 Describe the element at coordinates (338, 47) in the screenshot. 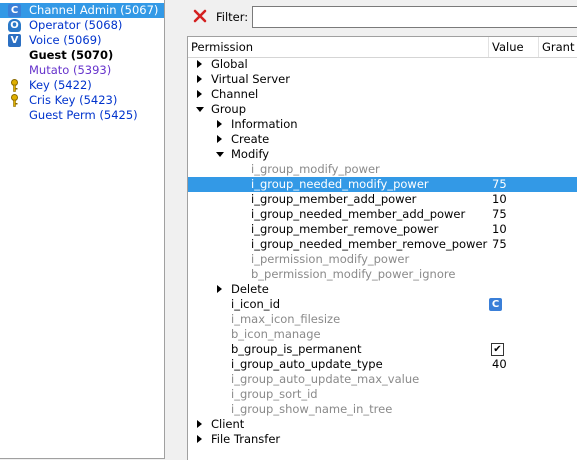

I see `column-permission: Permission` at that location.